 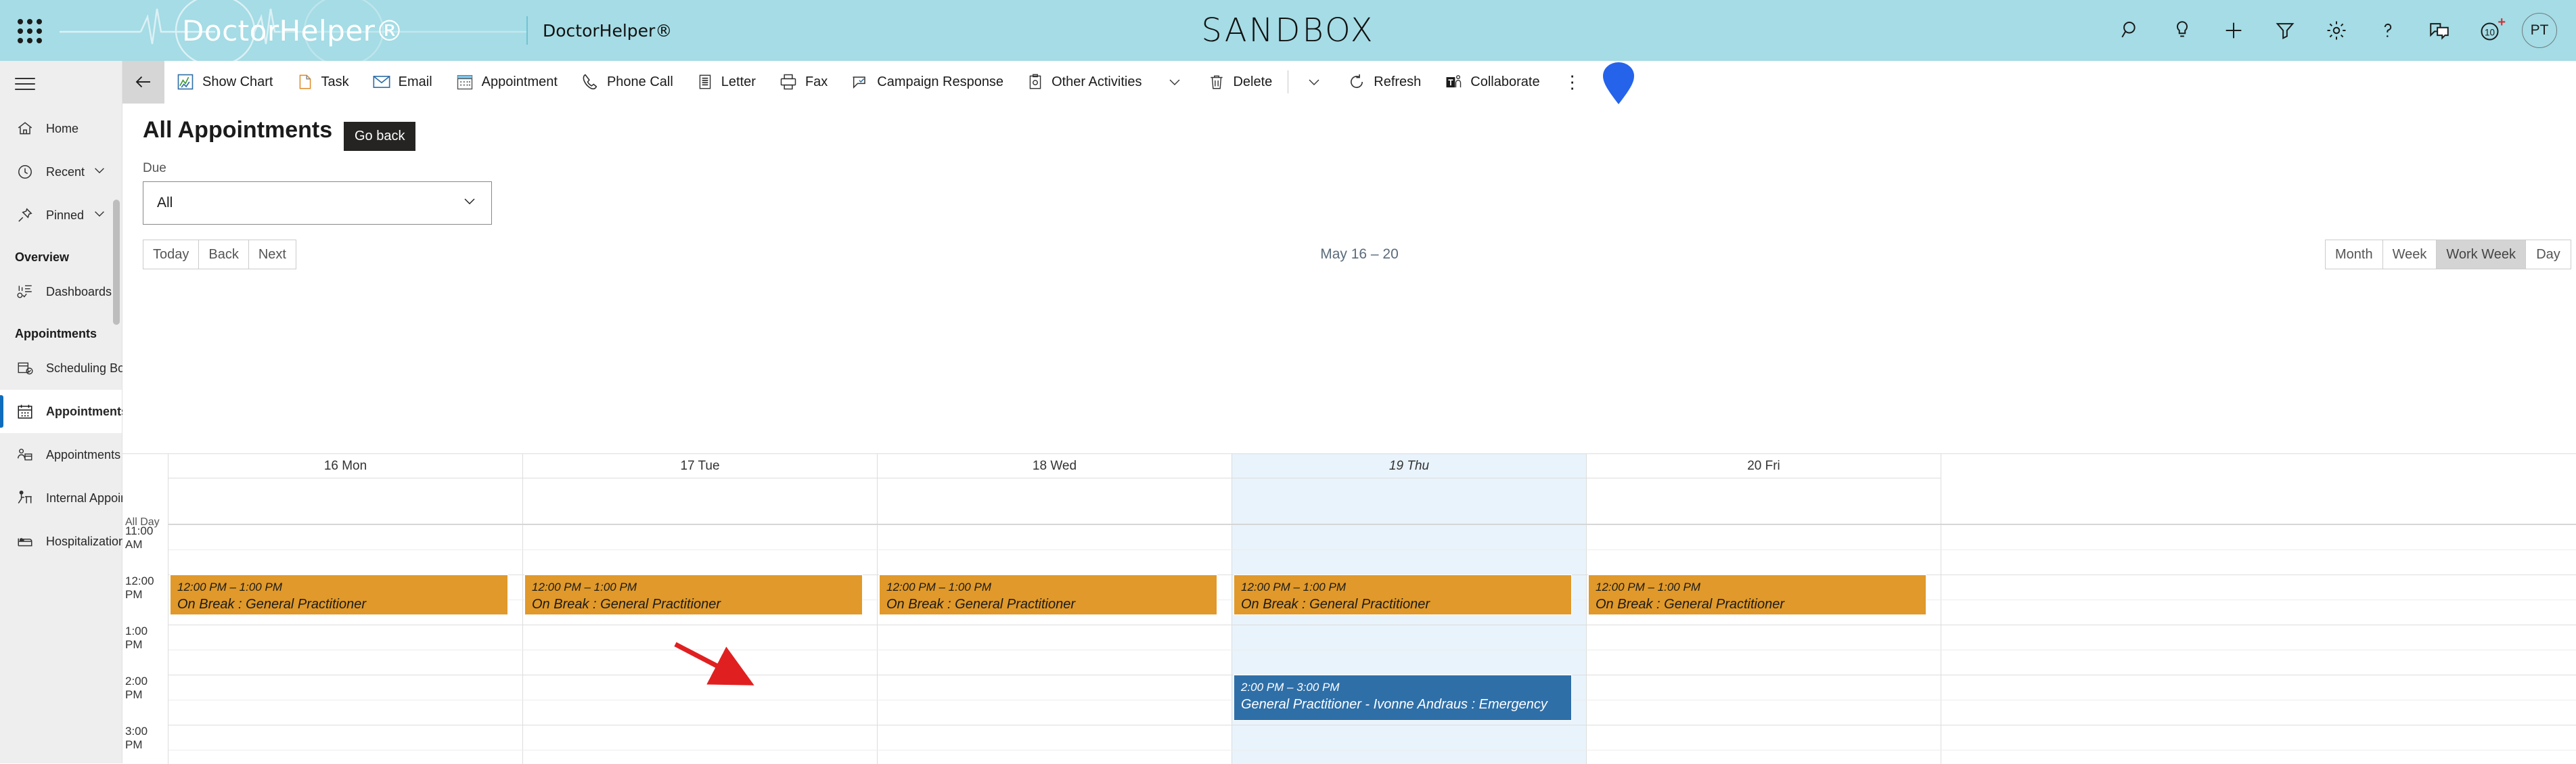 I want to click on search-icon, so click(x=2130, y=30).